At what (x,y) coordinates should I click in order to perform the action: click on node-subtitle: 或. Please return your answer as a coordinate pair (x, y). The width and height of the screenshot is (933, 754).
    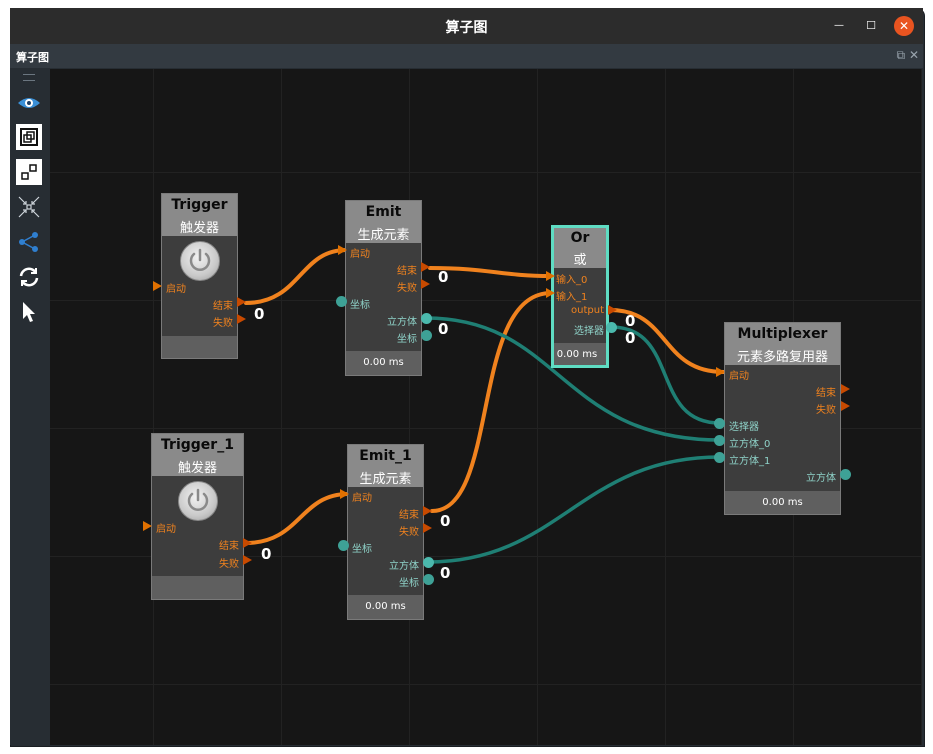
    Looking at the image, I should click on (580, 260).